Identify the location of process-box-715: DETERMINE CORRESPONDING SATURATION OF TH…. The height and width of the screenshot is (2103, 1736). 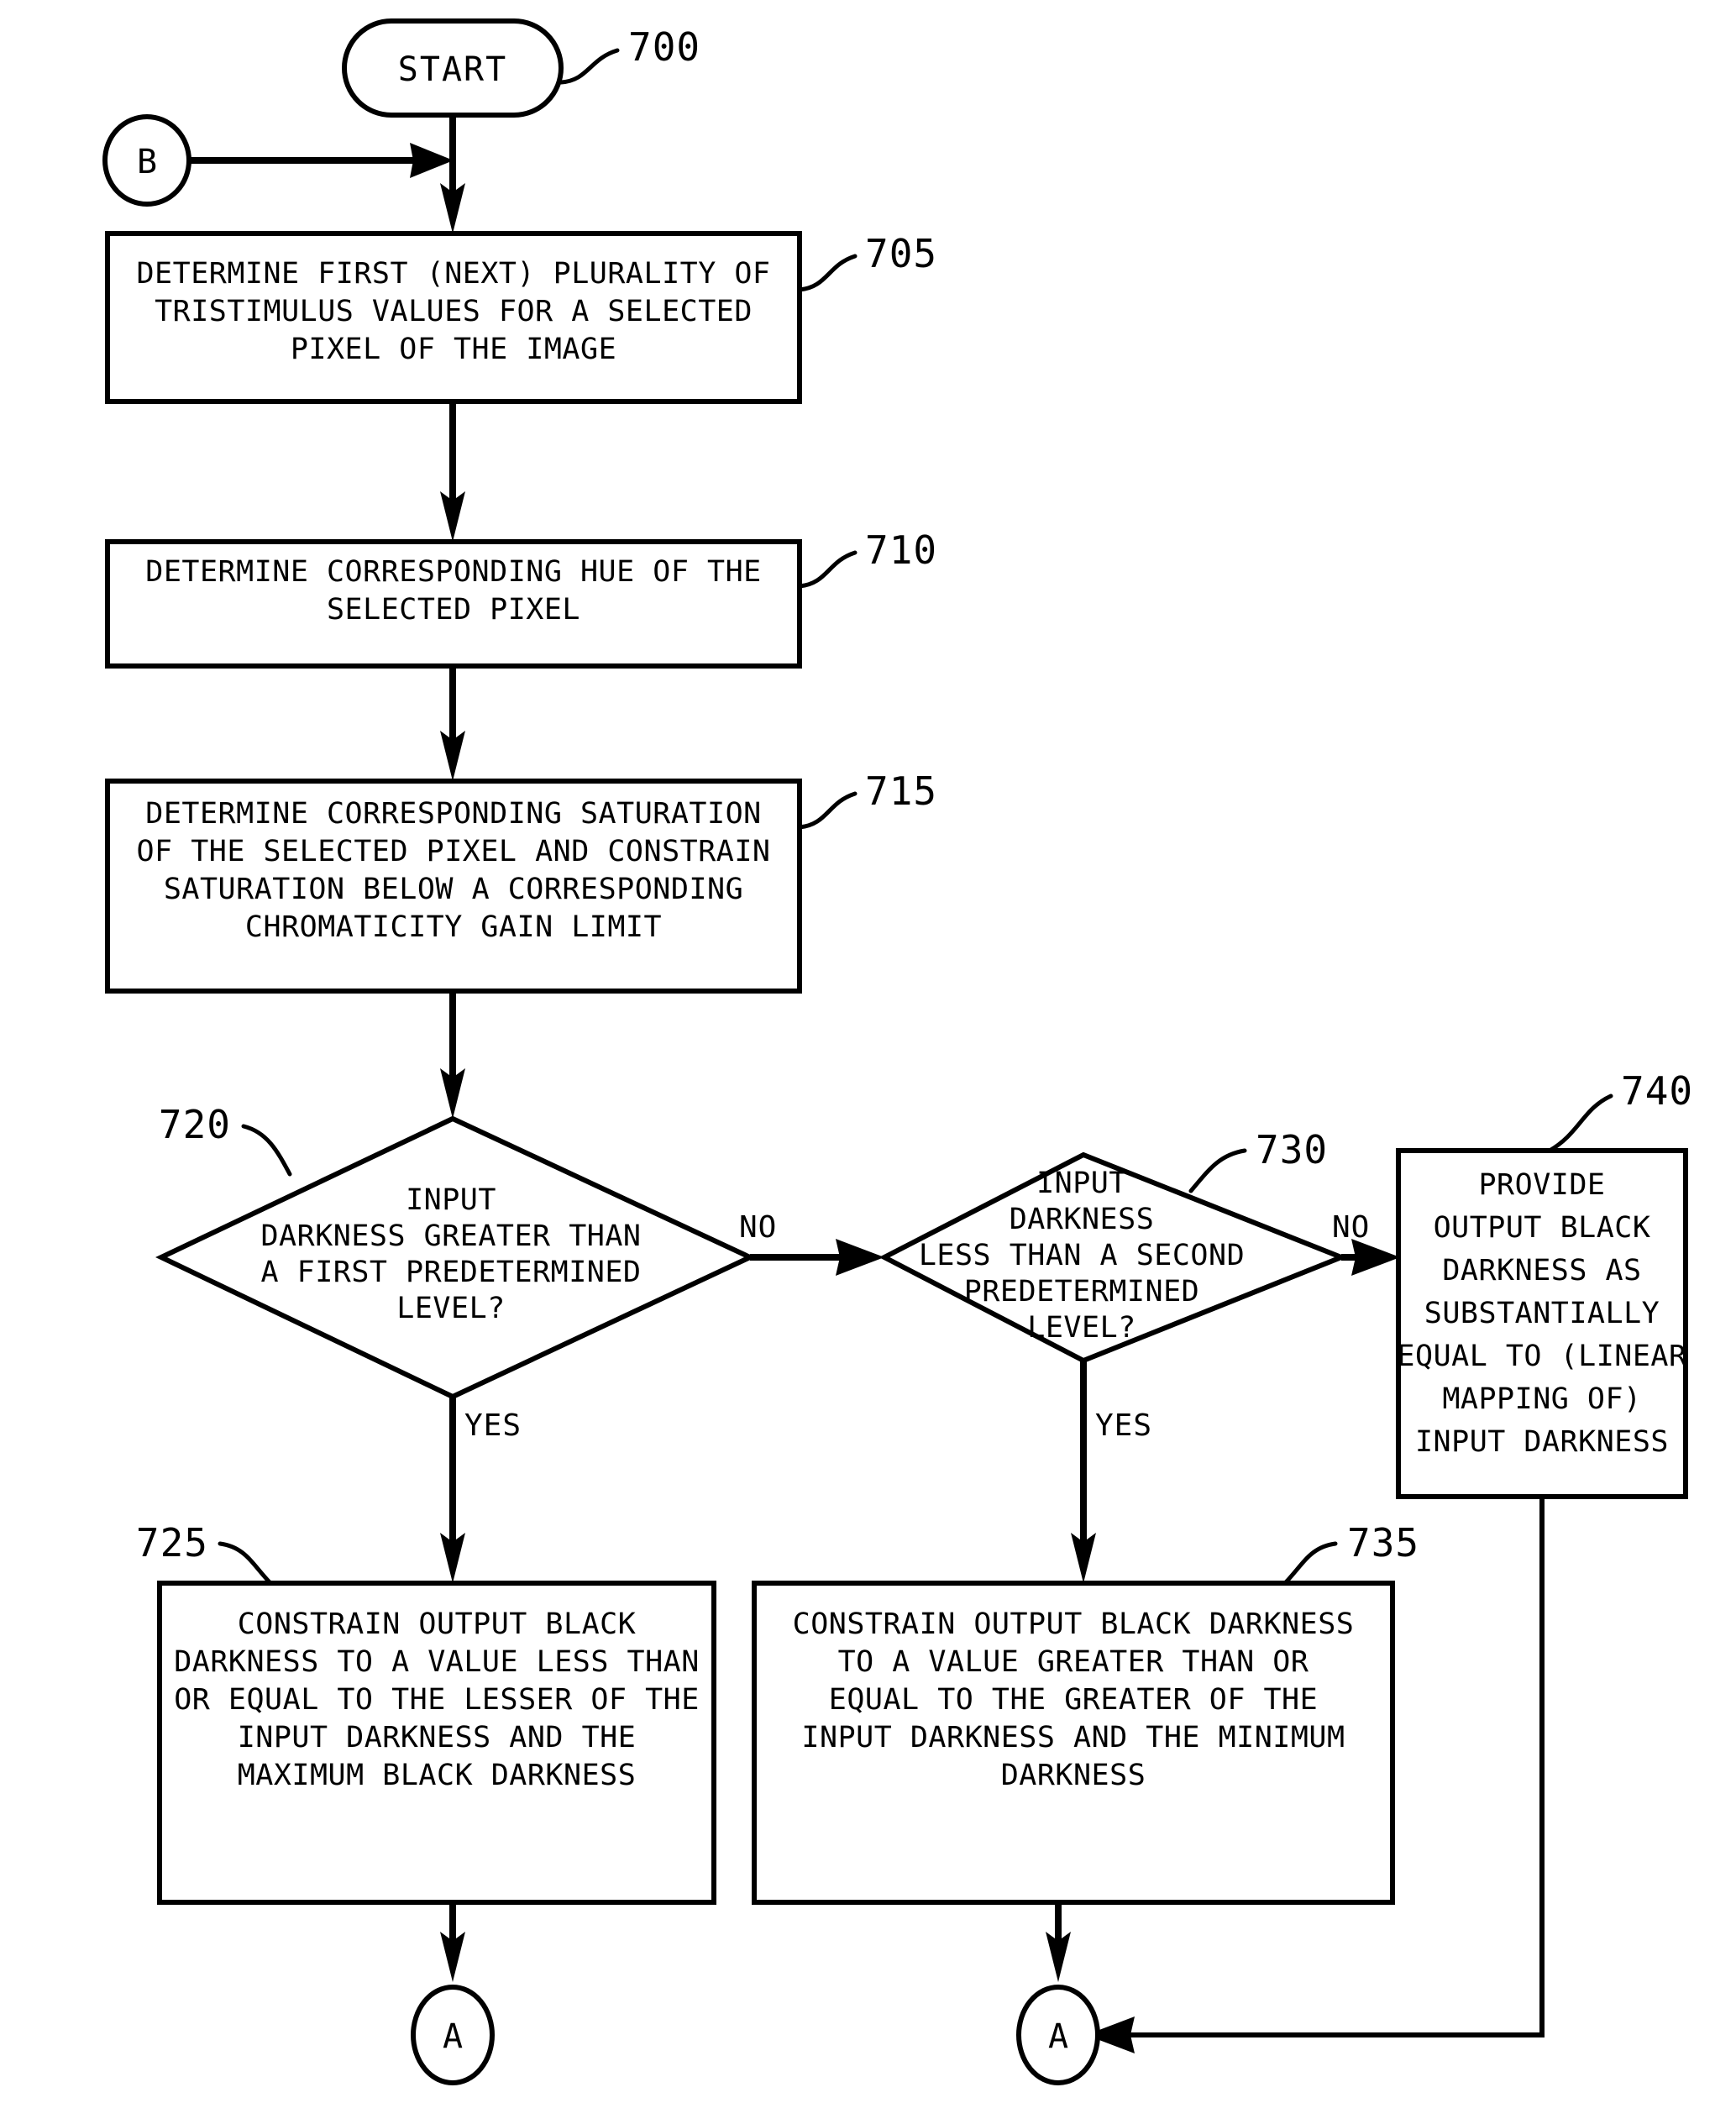
(453, 886).